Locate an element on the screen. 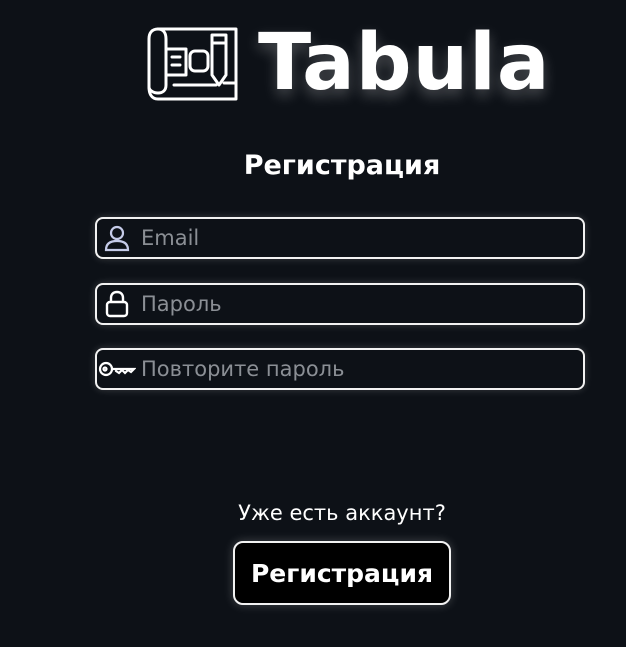 The image size is (626, 647). key-icon is located at coordinates (117, 369).